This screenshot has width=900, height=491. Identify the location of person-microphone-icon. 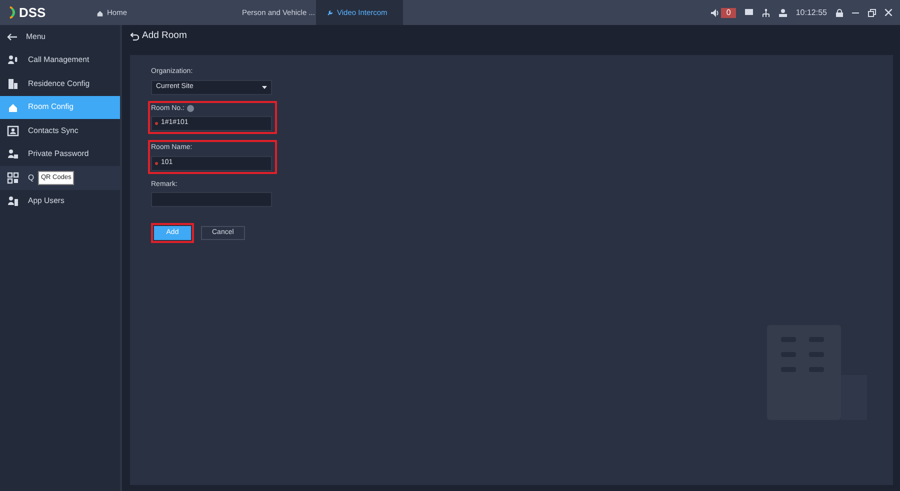
(13, 60).